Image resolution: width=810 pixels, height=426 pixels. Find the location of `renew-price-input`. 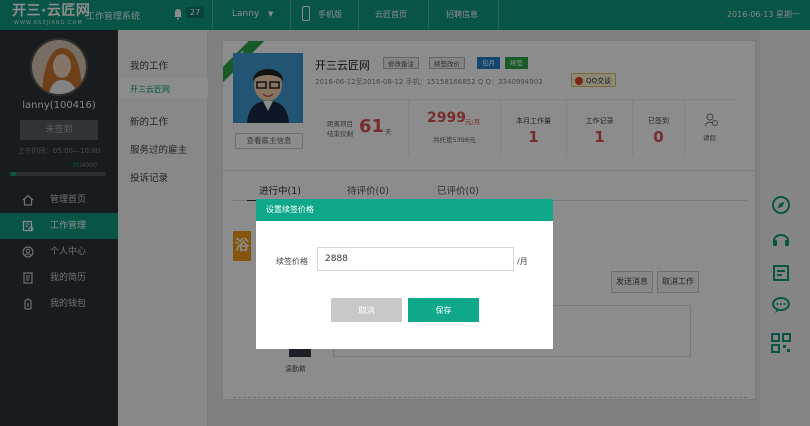

renew-price-input is located at coordinates (415, 259).